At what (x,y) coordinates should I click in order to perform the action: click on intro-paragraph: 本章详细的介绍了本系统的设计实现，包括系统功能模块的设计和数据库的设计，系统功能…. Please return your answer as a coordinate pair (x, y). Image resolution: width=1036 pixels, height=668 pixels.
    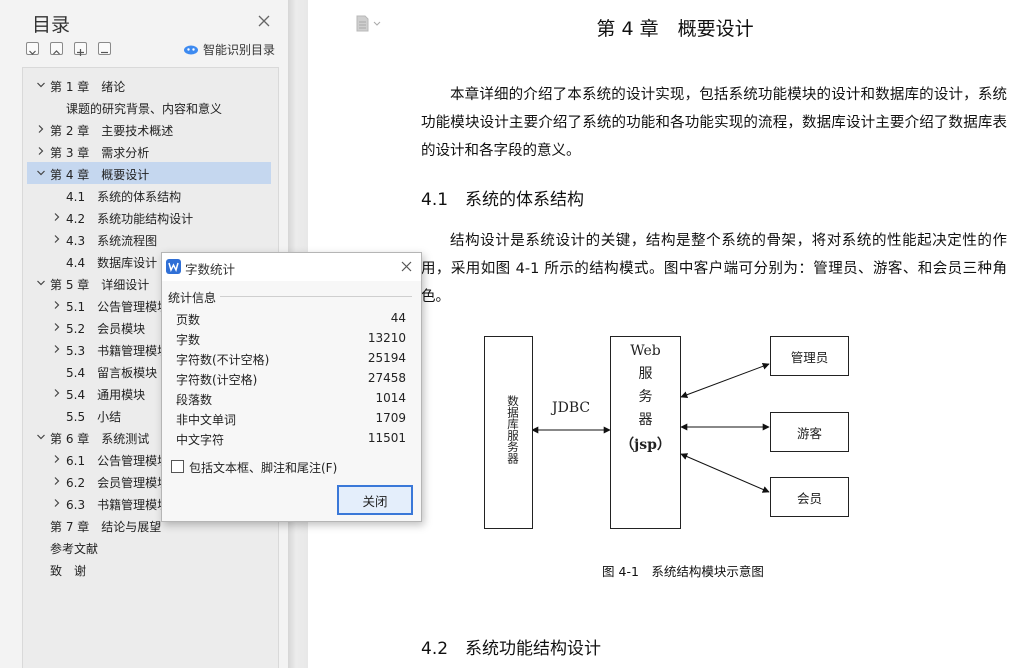
    Looking at the image, I should click on (714, 123).